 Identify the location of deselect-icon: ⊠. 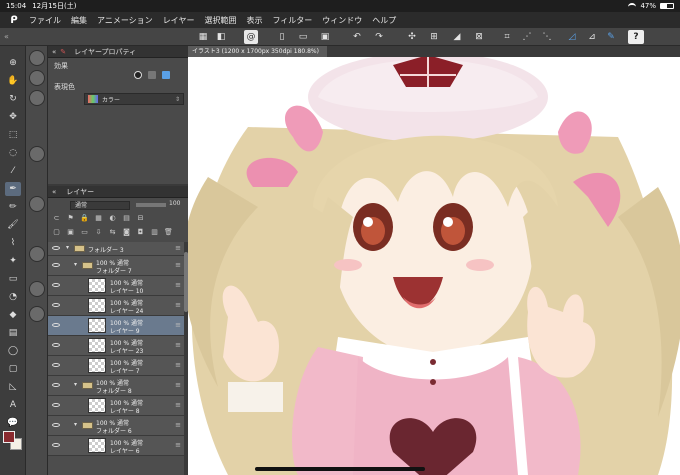
(479, 37).